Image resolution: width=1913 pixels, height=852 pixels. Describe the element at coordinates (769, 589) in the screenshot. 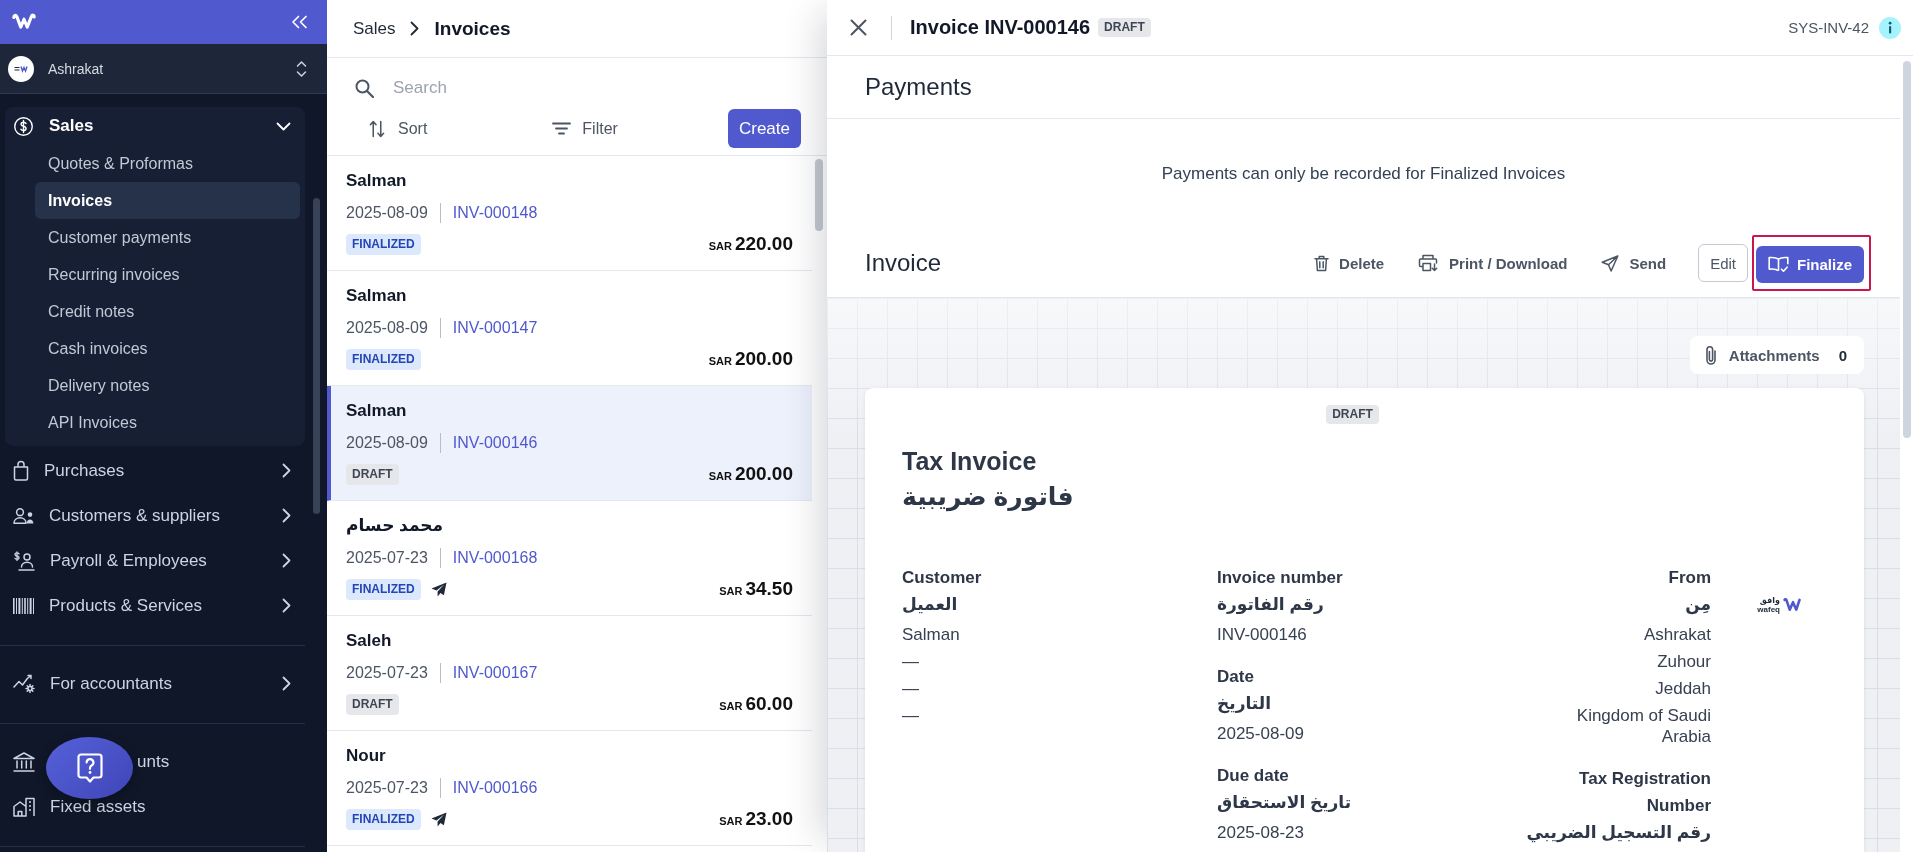

I see `amount: 34.50` at that location.